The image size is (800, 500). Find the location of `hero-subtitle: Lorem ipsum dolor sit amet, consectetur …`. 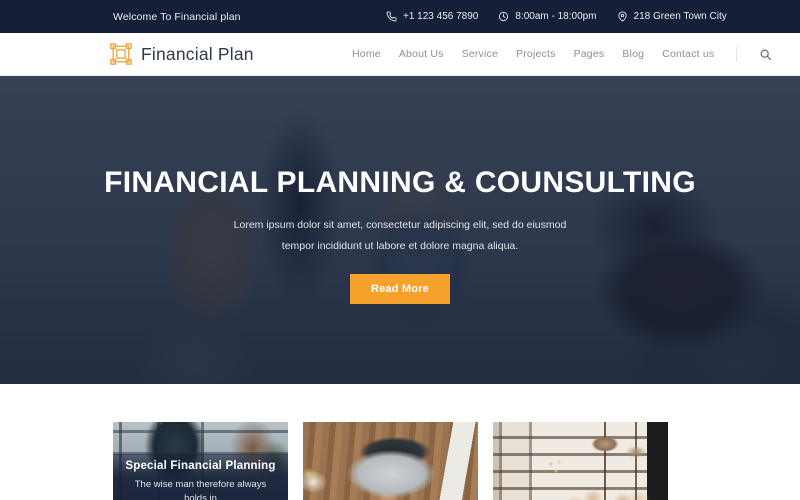

hero-subtitle: Lorem ipsum dolor sit amet, consectetur … is located at coordinates (400, 236).